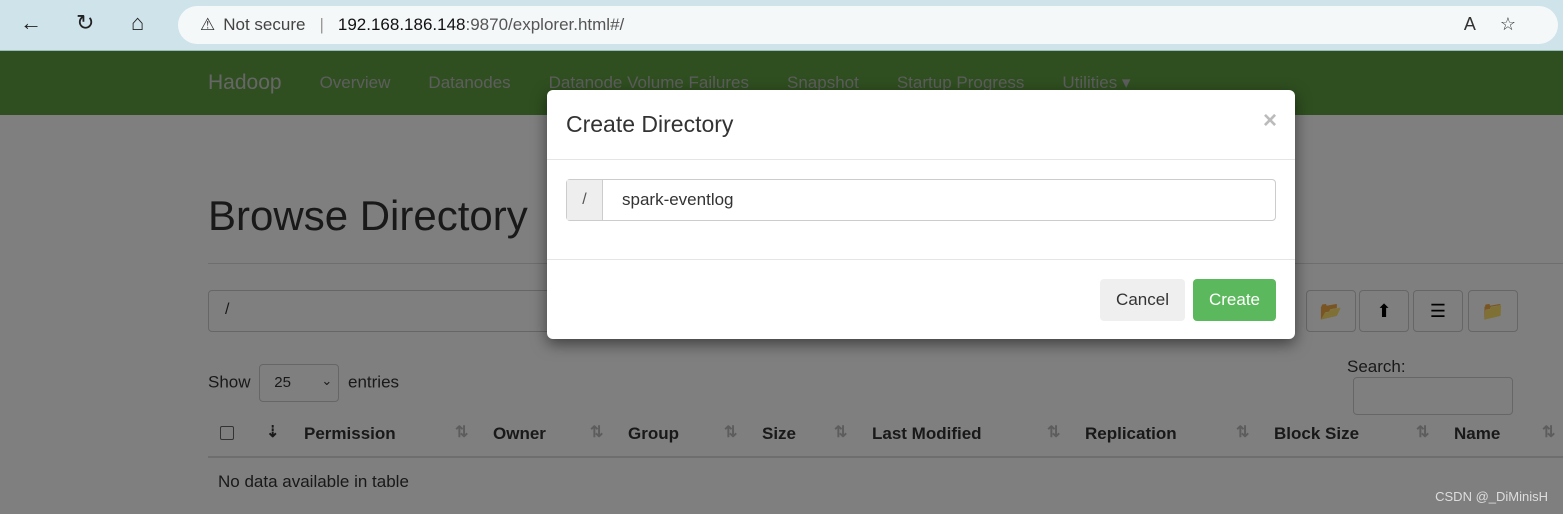  I want to click on home-icon: ⌂, so click(137, 23).